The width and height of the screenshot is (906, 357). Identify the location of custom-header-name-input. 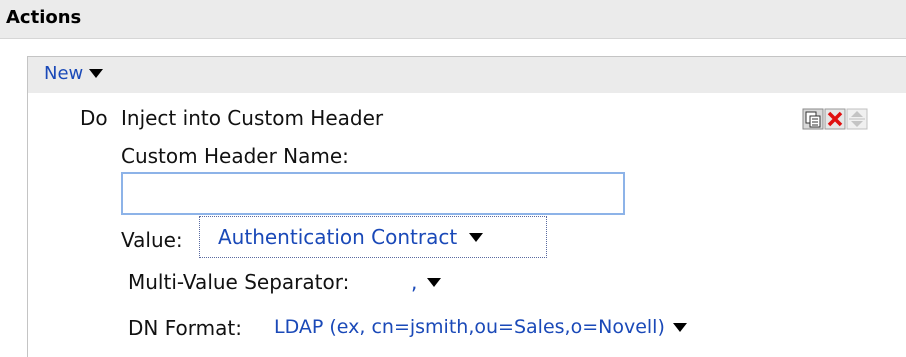
(373, 193).